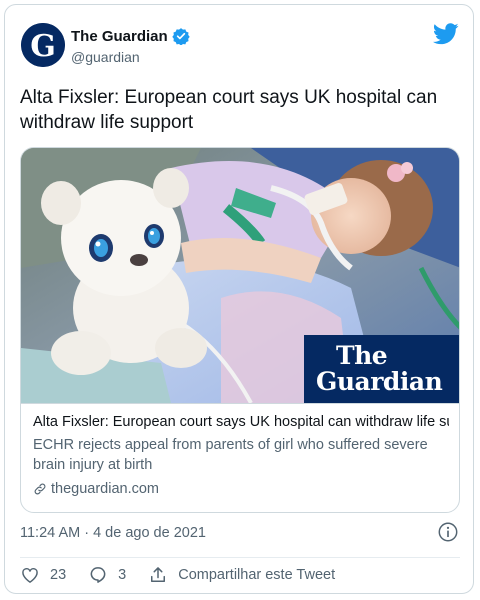 The height and width of the screenshot is (600, 480). What do you see at coordinates (122, 575) in the screenshot?
I see `reply-count: 3` at bounding box center [122, 575].